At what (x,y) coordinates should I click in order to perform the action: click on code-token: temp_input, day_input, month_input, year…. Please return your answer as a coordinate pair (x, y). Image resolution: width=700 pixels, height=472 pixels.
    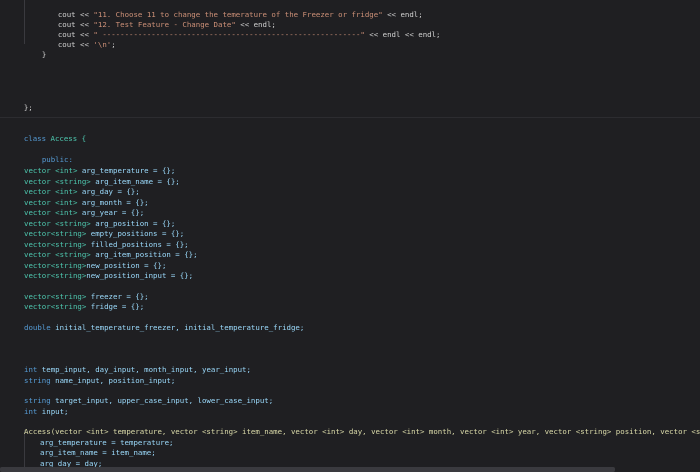
    Looking at the image, I should click on (144, 369).